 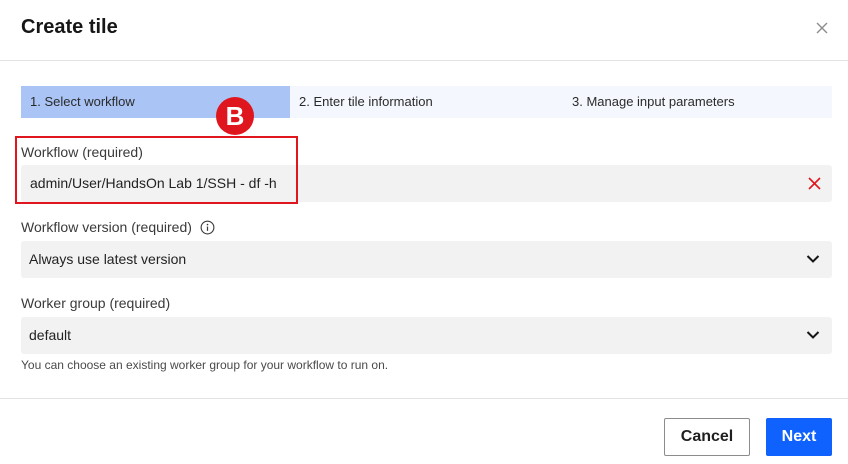 What do you see at coordinates (235, 116) in the screenshot?
I see `annotation-marker: B` at bounding box center [235, 116].